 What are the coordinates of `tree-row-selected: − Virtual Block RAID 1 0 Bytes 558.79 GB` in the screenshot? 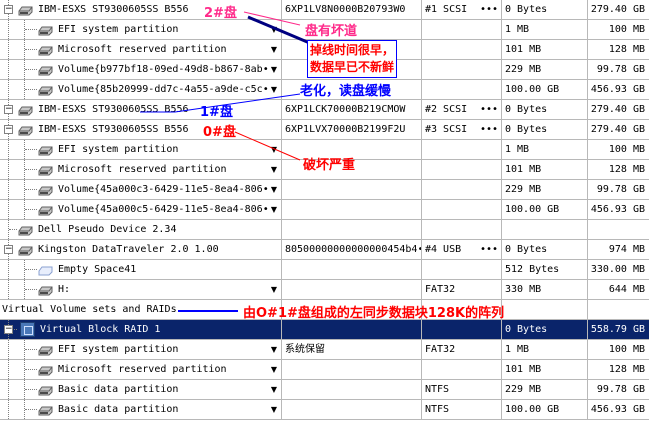 It's located at (324, 330).